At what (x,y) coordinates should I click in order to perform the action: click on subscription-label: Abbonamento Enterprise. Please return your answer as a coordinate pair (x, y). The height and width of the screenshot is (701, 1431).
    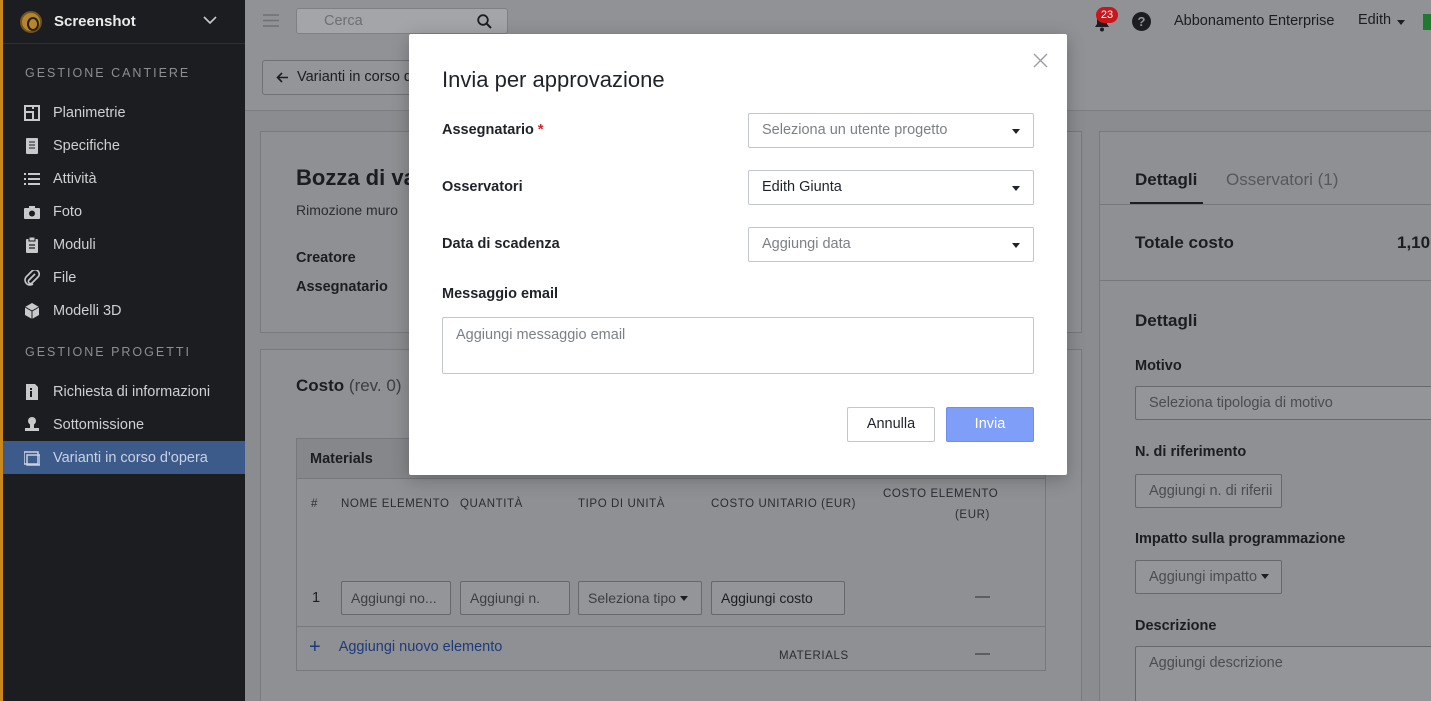
    Looking at the image, I should click on (1254, 21).